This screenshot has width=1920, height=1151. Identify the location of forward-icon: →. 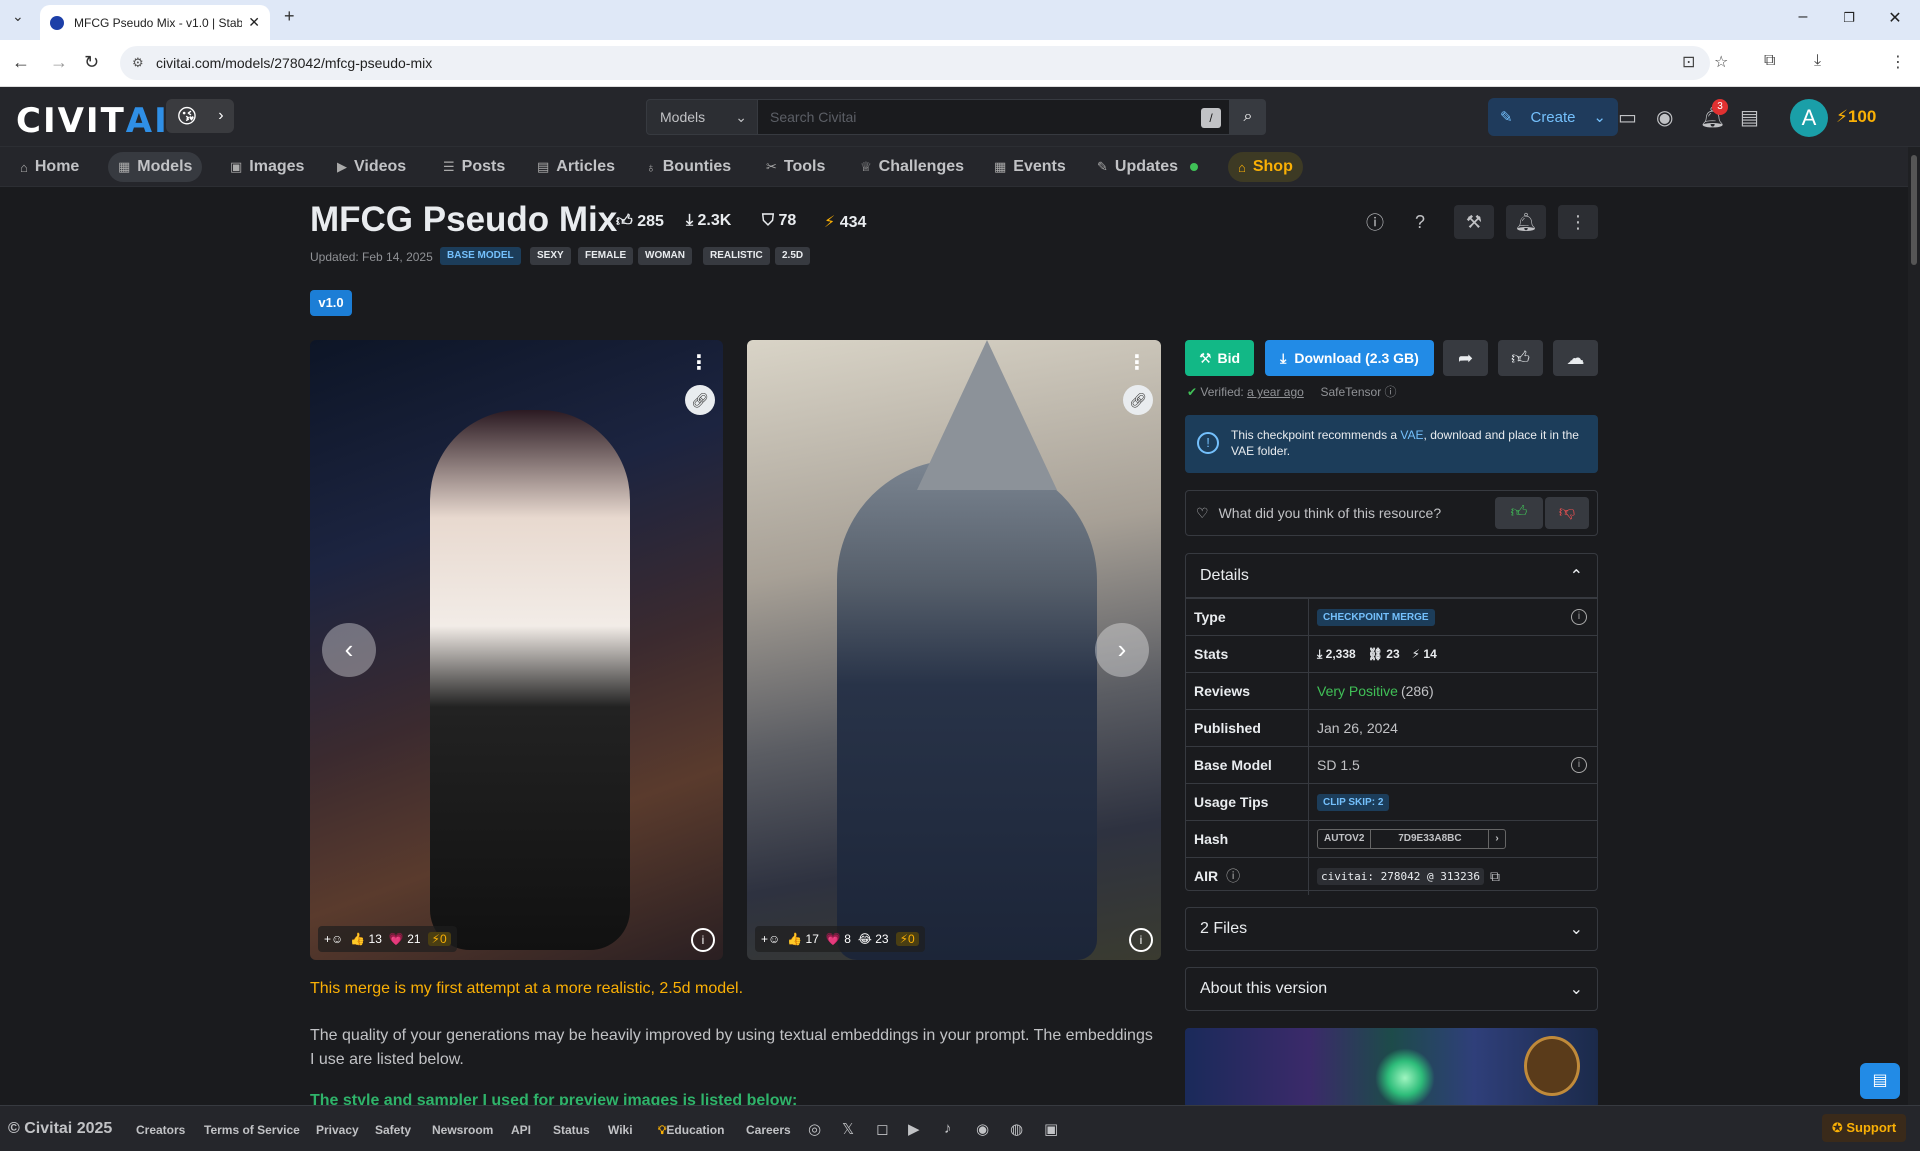
(59, 62).